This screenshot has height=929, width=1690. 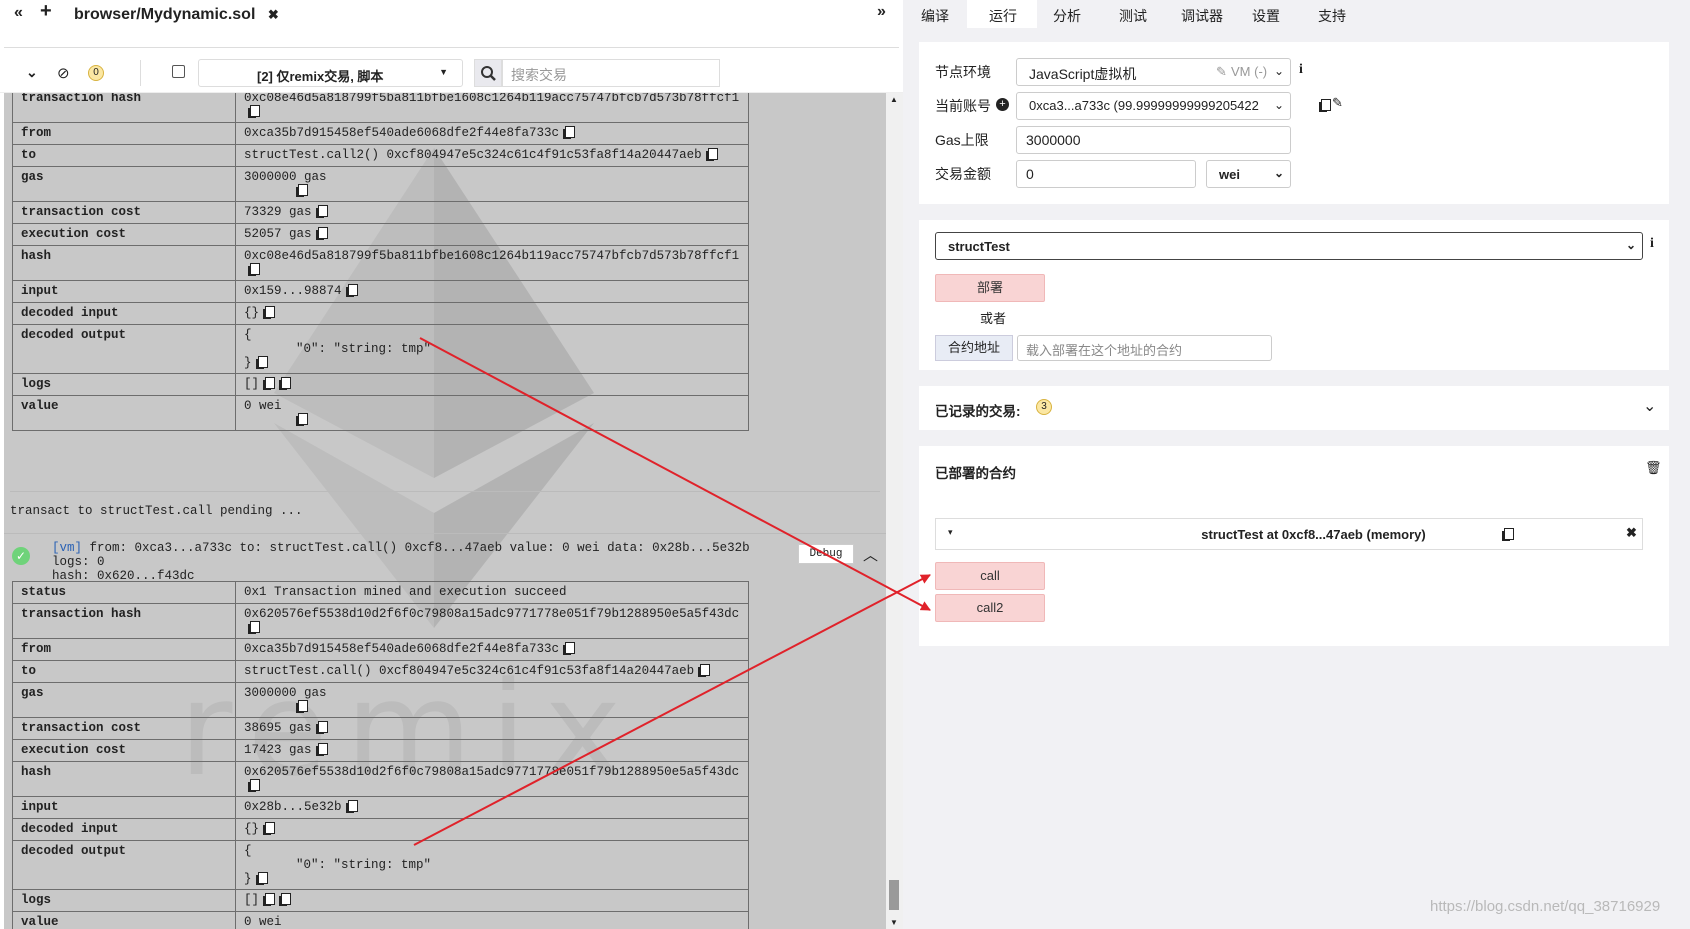 What do you see at coordinates (364, 349) in the screenshot?
I see `decoded-output-line: "0": "string: tmp"` at bounding box center [364, 349].